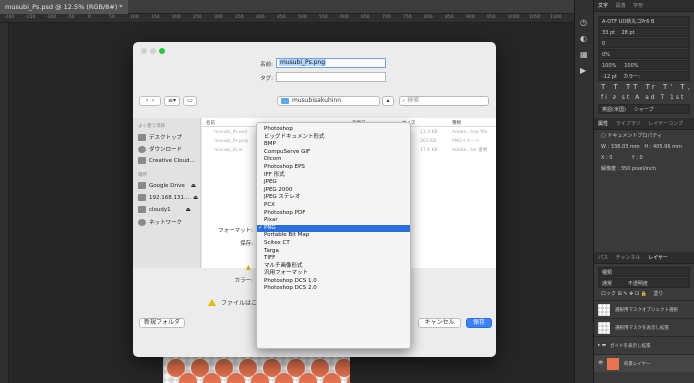 This screenshot has width=694, height=383. I want to click on document-tab: musubi_Ps.psd @ 12.5% (RGB/8#) *, so click(64, 7).